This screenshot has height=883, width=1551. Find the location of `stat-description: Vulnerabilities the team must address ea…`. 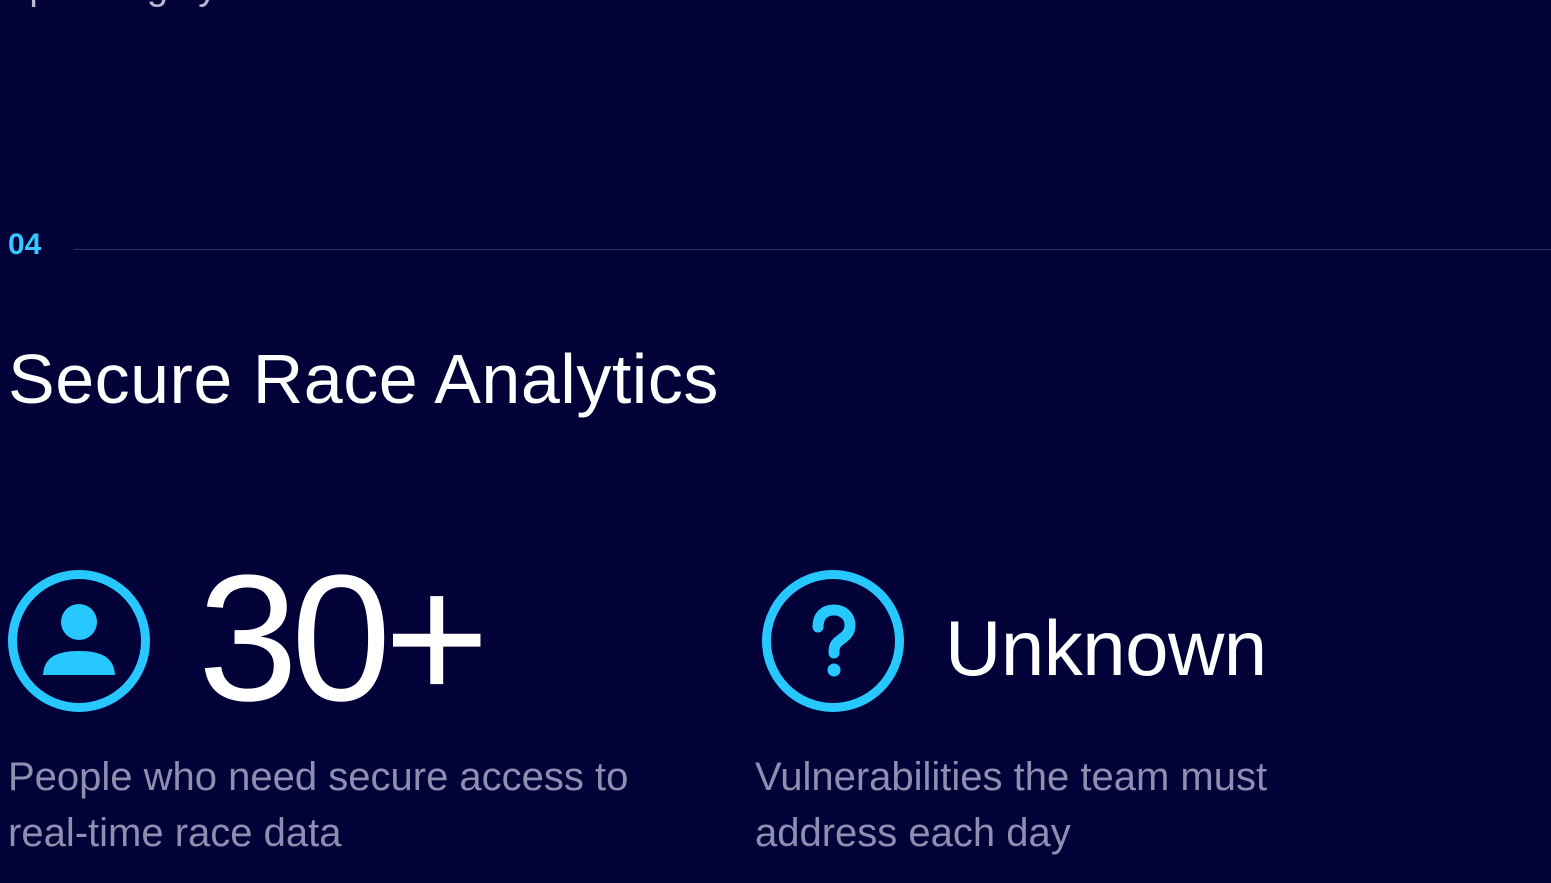

stat-description: Vulnerabilities the team must address ea… is located at coordinates (1011, 805).